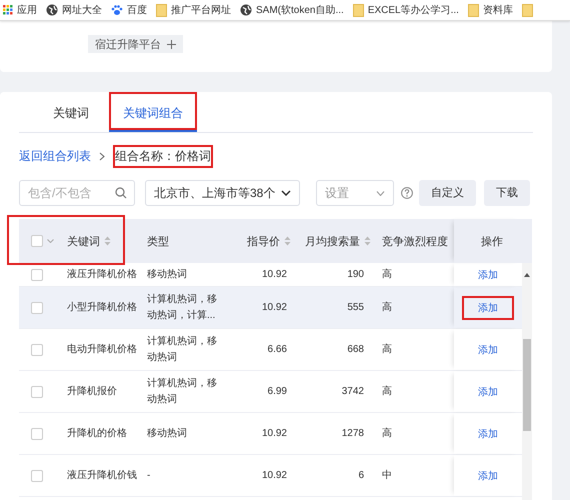 The height and width of the screenshot is (500, 570). I want to click on tab: 关键词, so click(71, 112).